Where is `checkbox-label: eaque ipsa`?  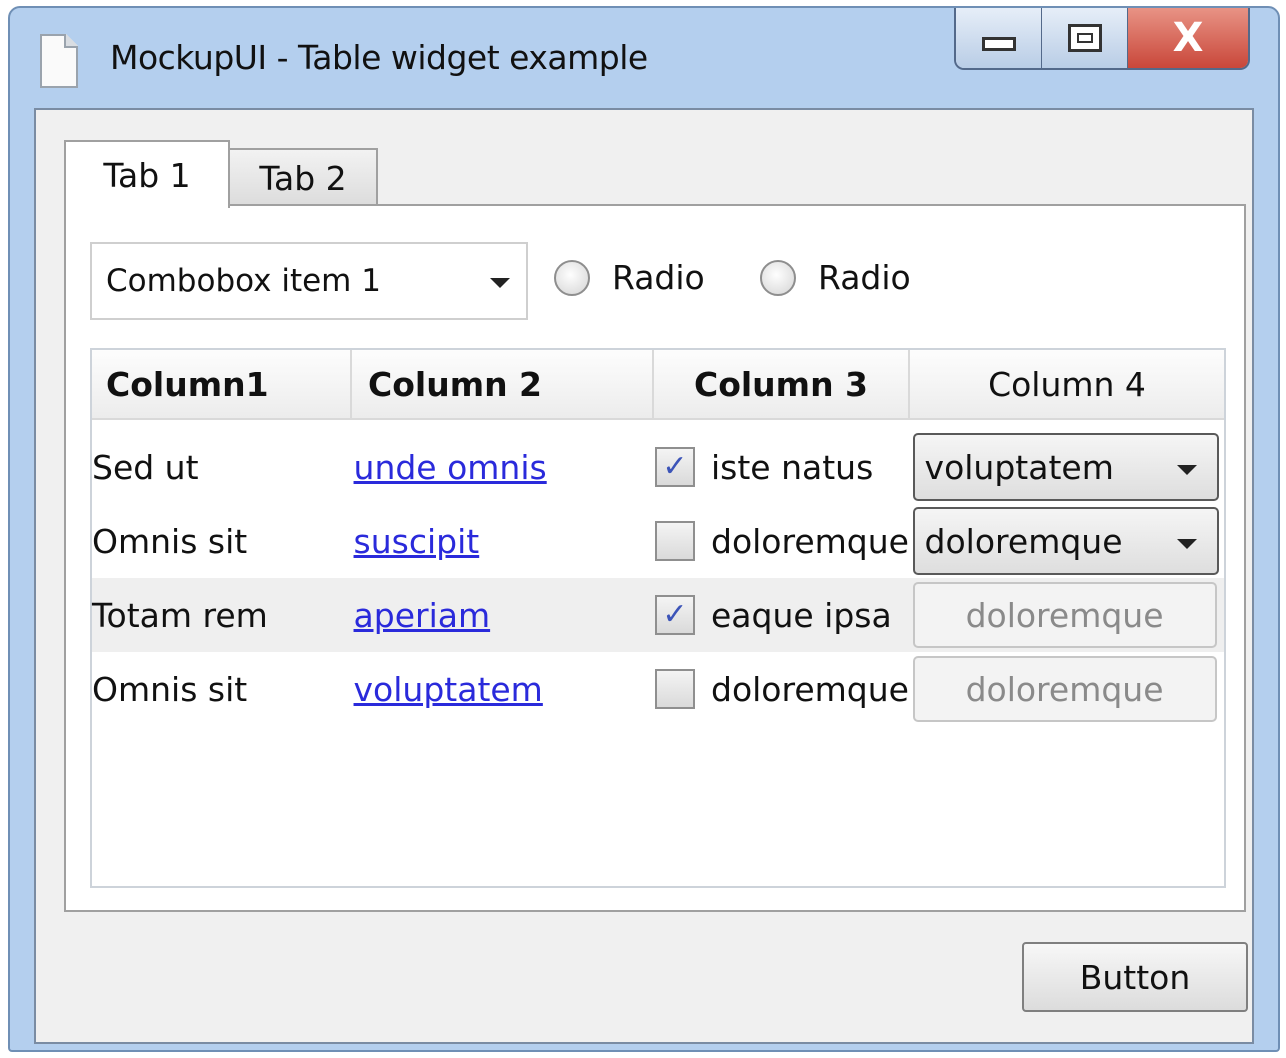
checkbox-label: eaque ipsa is located at coordinates (801, 615).